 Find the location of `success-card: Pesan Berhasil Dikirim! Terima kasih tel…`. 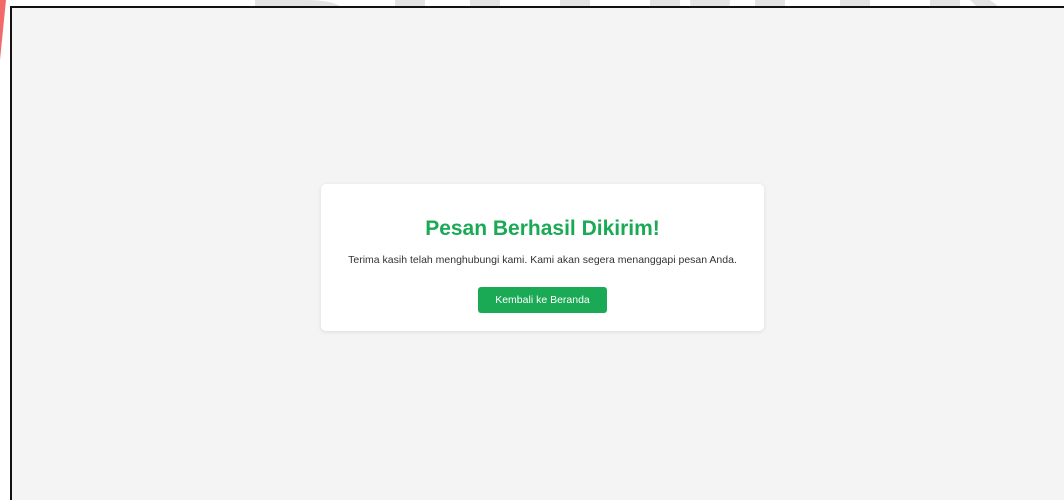

success-card: Pesan Berhasil Dikirim! Terima kasih tel… is located at coordinates (542, 257).